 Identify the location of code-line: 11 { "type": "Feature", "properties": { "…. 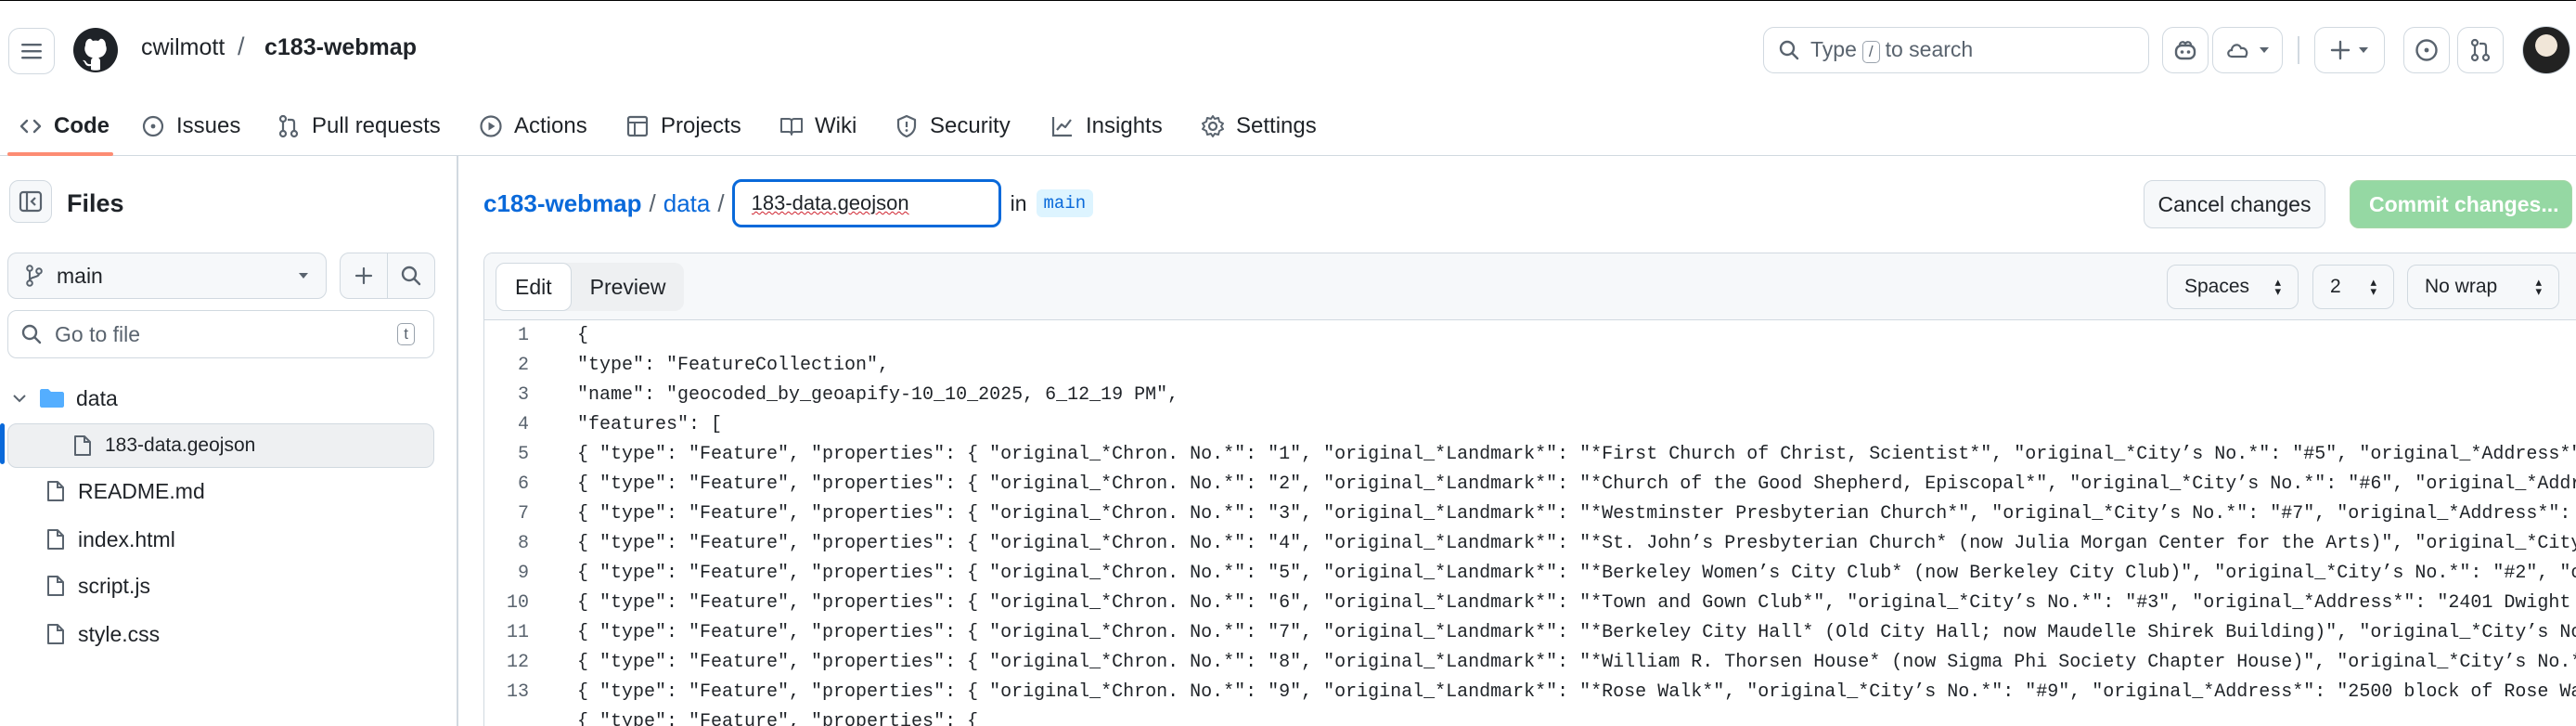
(1530, 633).